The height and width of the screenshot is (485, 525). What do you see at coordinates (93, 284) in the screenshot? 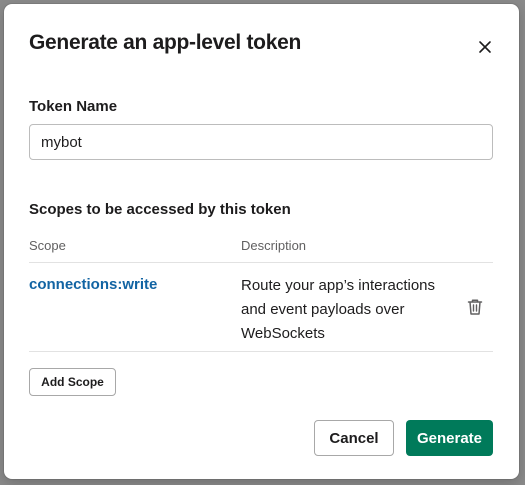
I see `scope-link: connections:write` at bounding box center [93, 284].